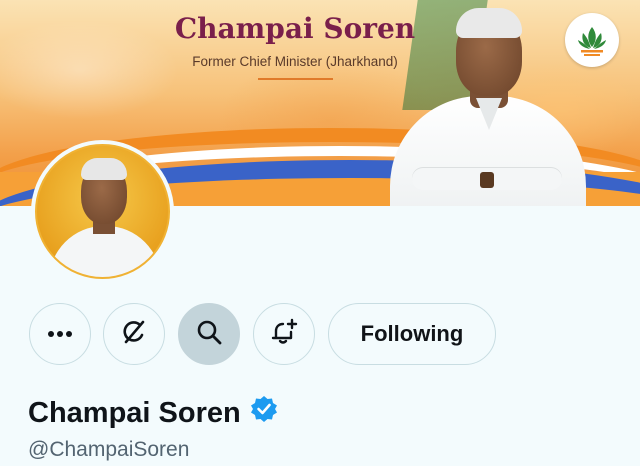 The image size is (640, 466). Describe the element at coordinates (109, 449) in the screenshot. I see `profile-handle: @ChampaiSoren` at that location.